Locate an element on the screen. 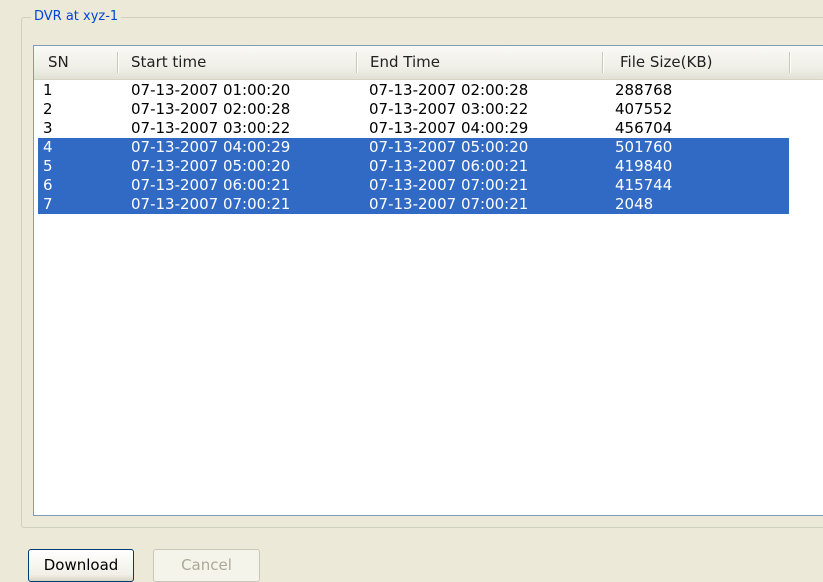 The image size is (823, 582). cancel-button: Cancel is located at coordinates (206, 565).